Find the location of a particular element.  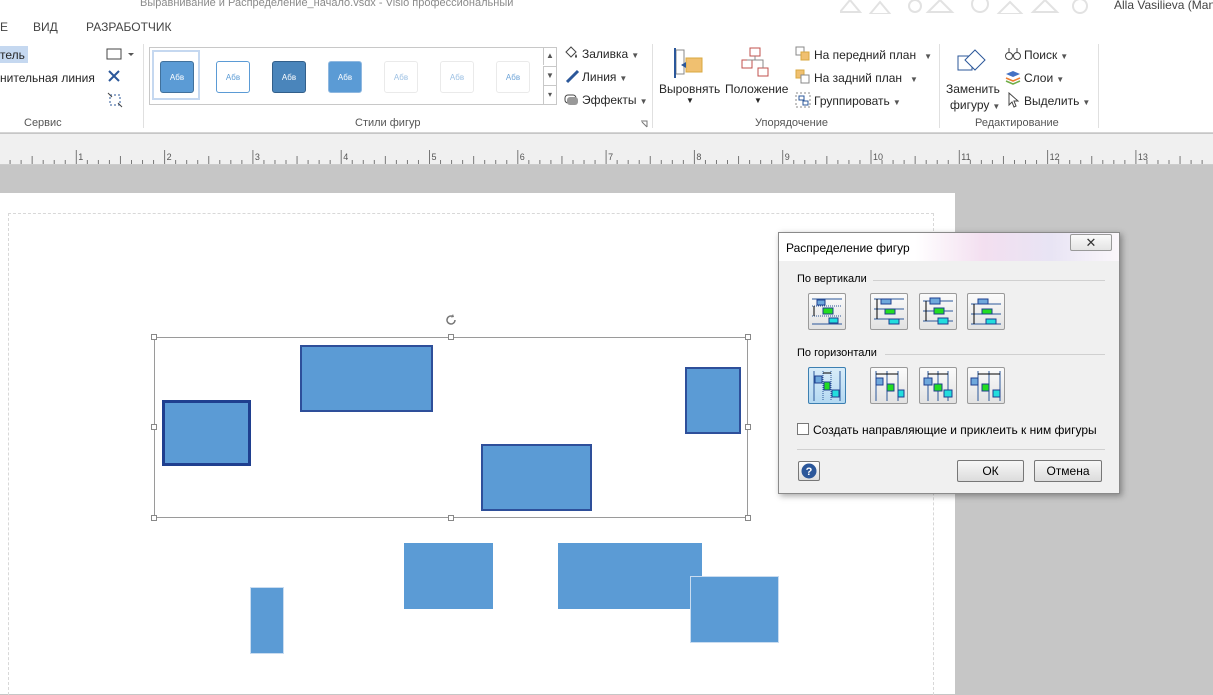

effects-icon is located at coordinates (571, 99).